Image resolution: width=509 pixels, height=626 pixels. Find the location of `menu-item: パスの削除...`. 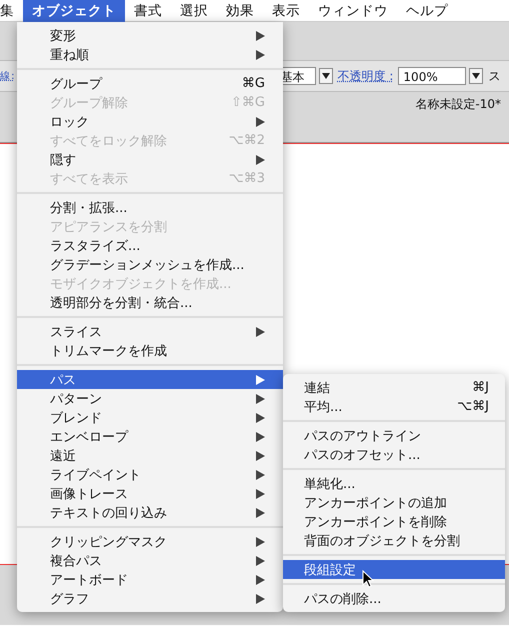

menu-item: パスの削除... is located at coordinates (394, 598).